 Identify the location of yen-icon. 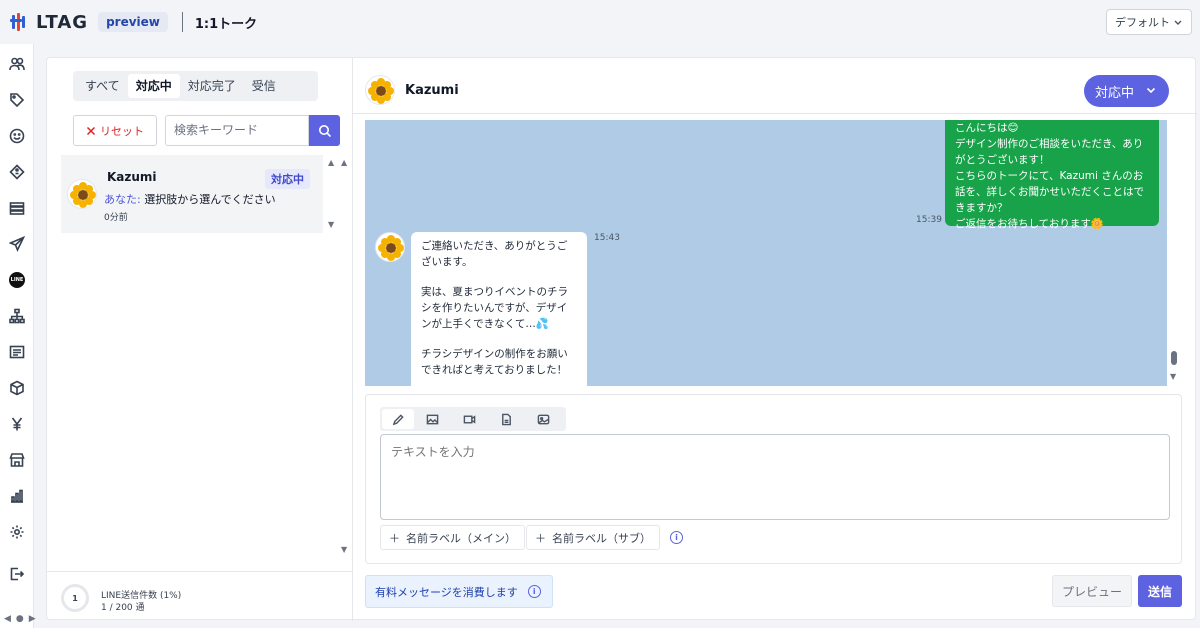
(17, 424).